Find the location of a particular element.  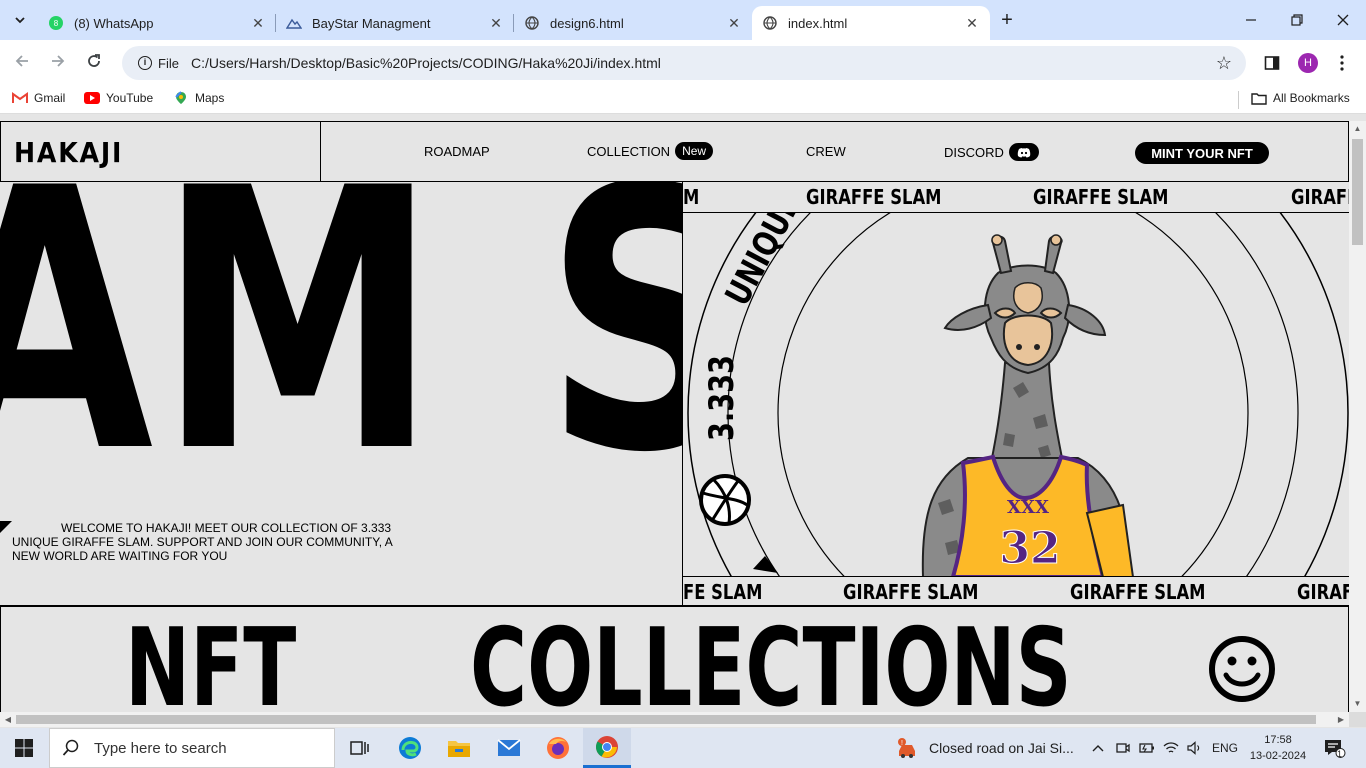

nav-roadmap-label: ROADMAP is located at coordinates (457, 151).